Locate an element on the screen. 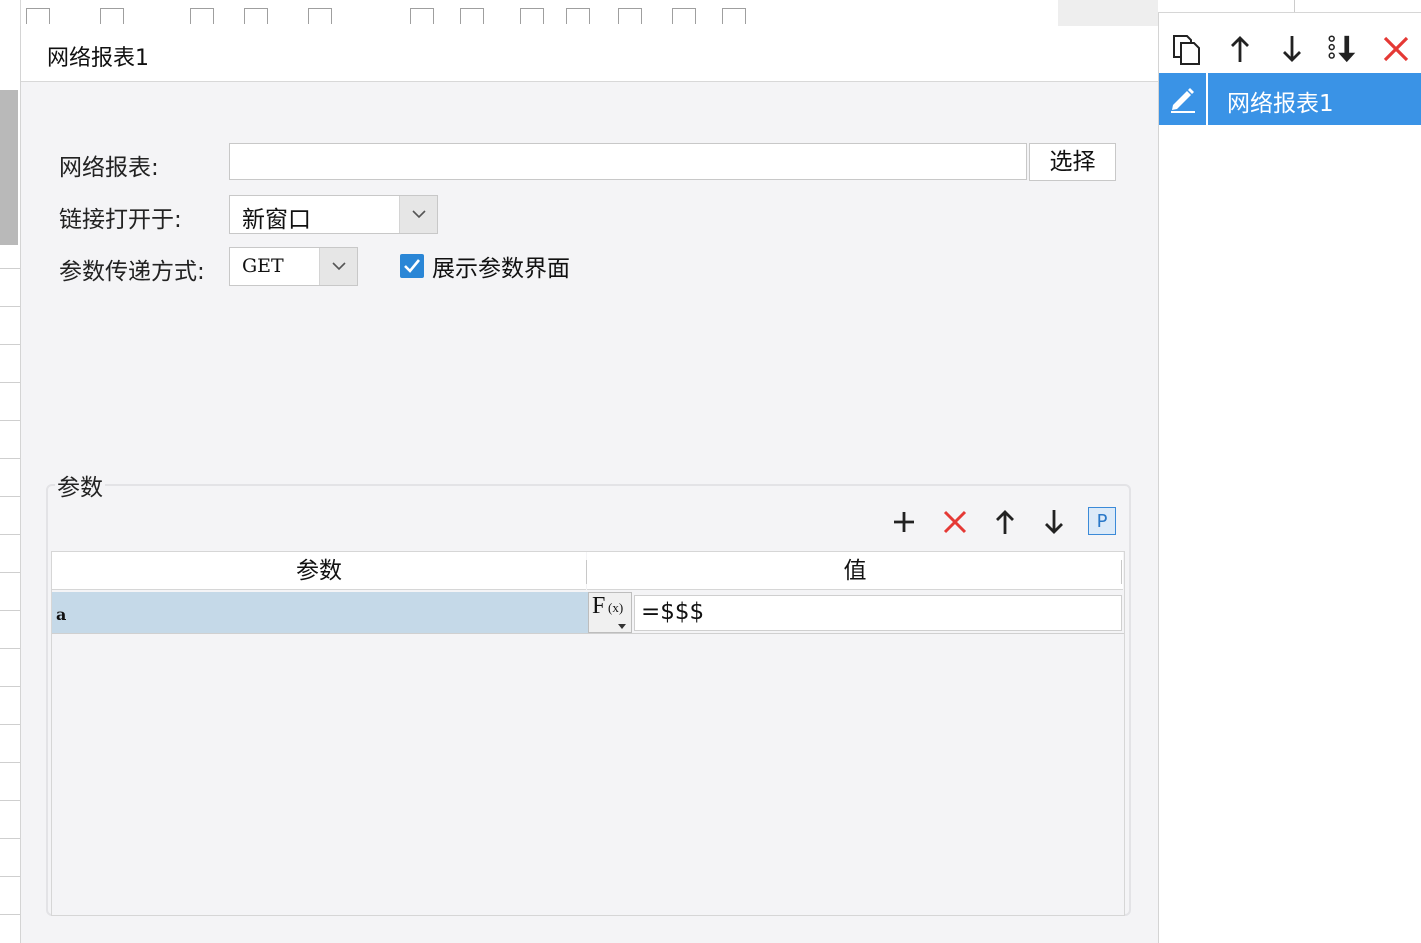 This screenshot has height=943, width=1421. show-params-label: 展示参数界面 is located at coordinates (501, 266).